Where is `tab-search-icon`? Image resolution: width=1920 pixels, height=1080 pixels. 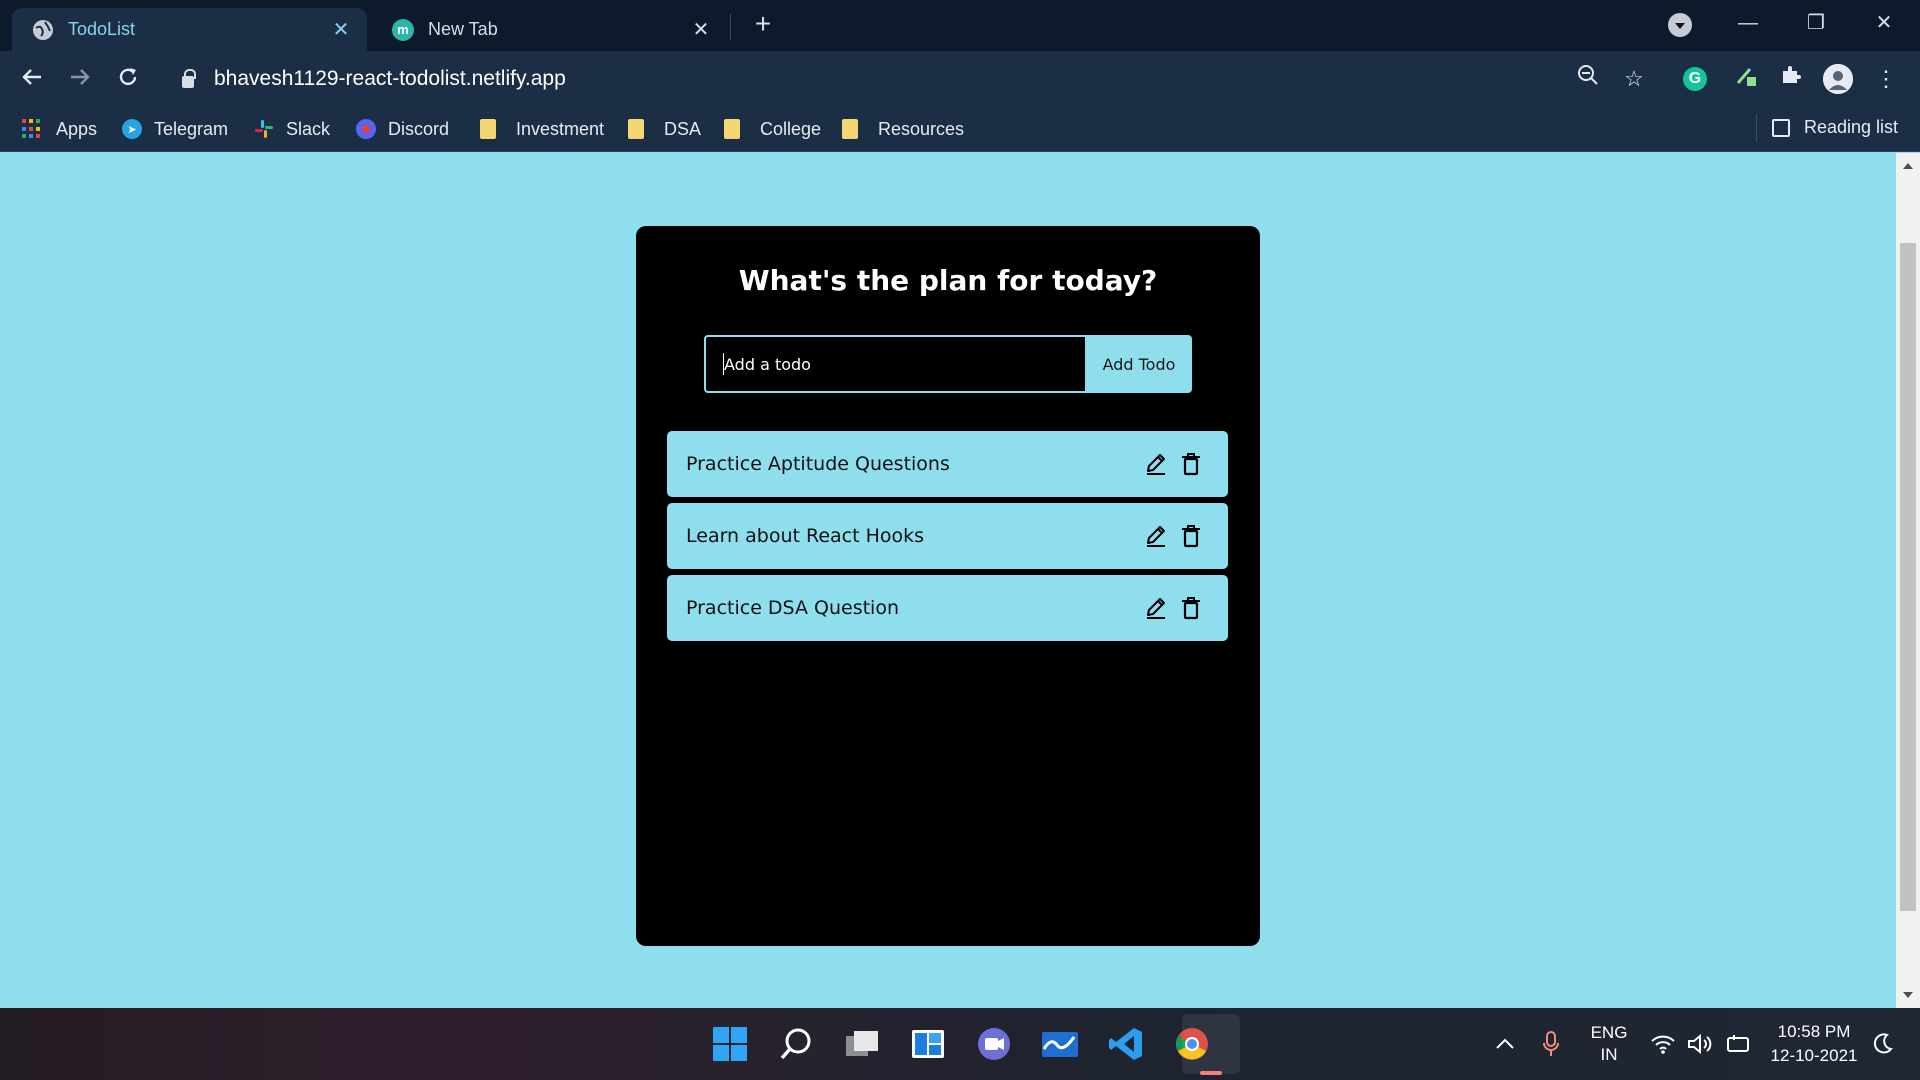 tab-search-icon is located at coordinates (1680, 25).